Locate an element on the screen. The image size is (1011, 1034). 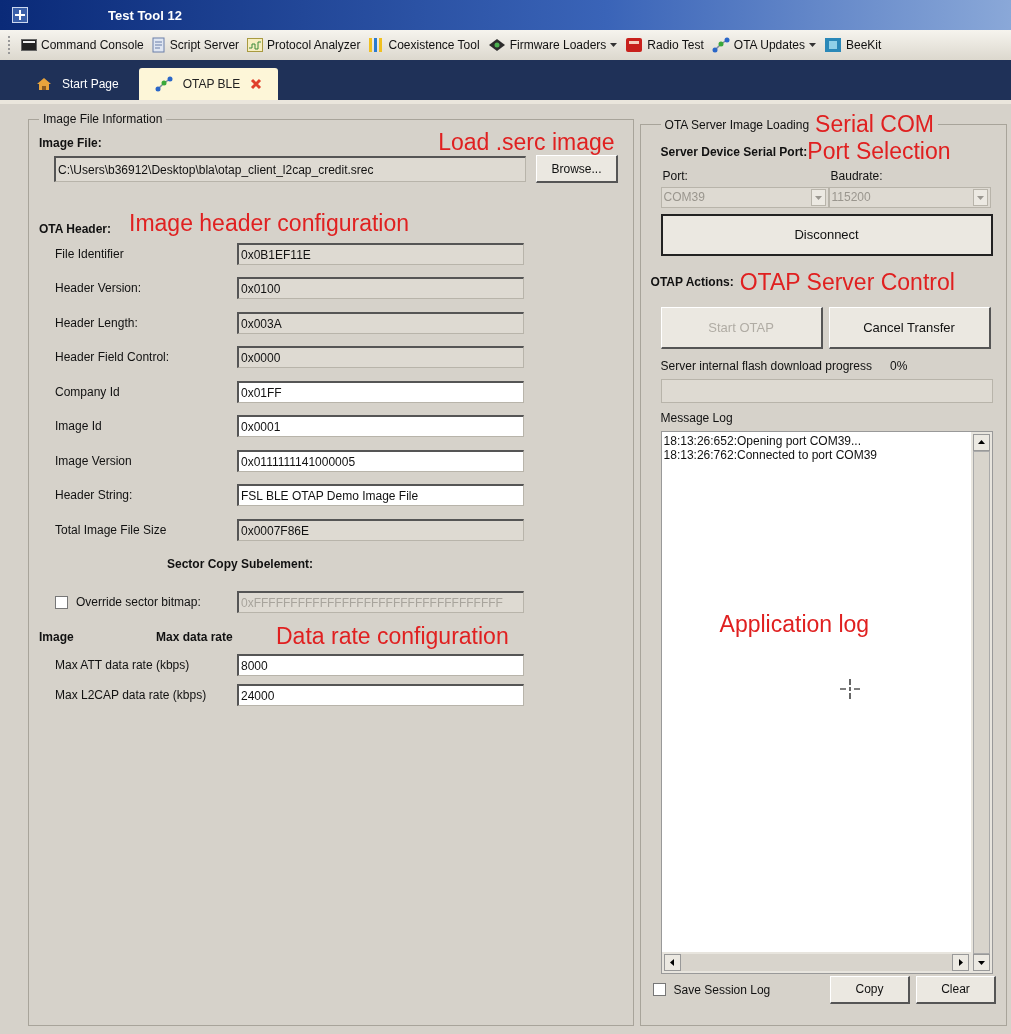
field-label: Baudrate: is located at coordinates (856, 175).